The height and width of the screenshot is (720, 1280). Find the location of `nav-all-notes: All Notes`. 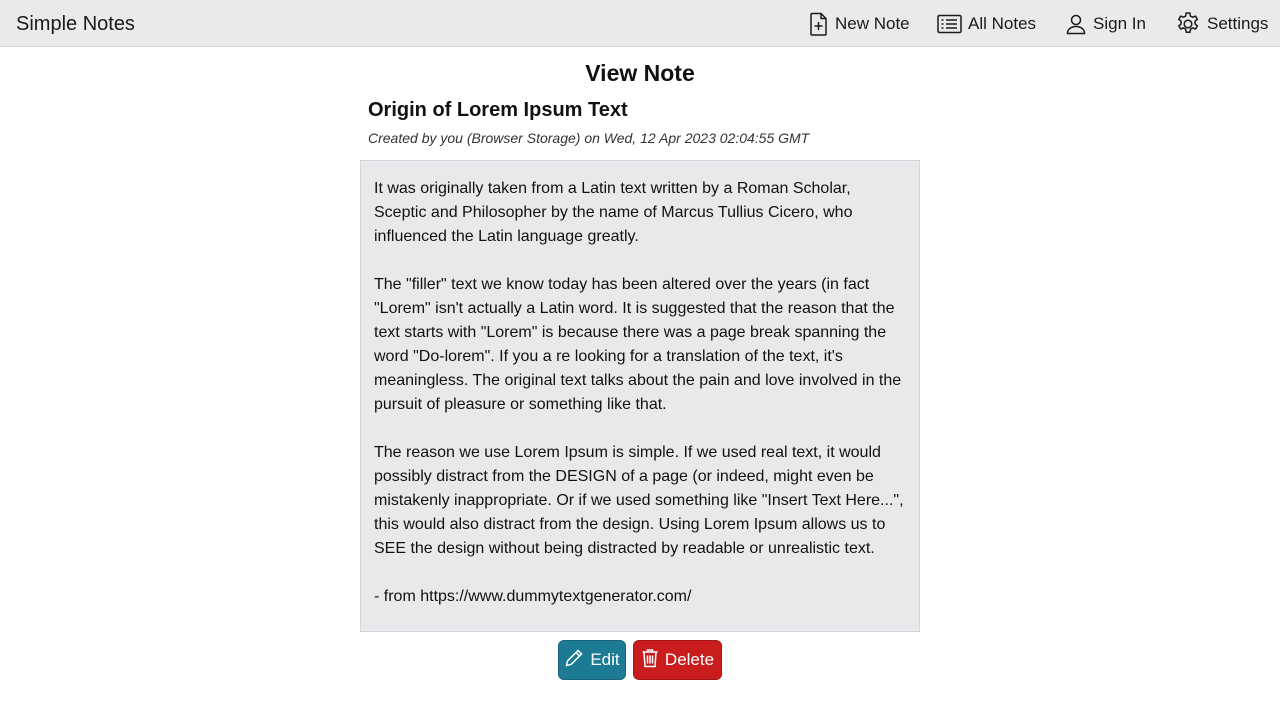

nav-all-notes: All Notes is located at coordinates (986, 24).